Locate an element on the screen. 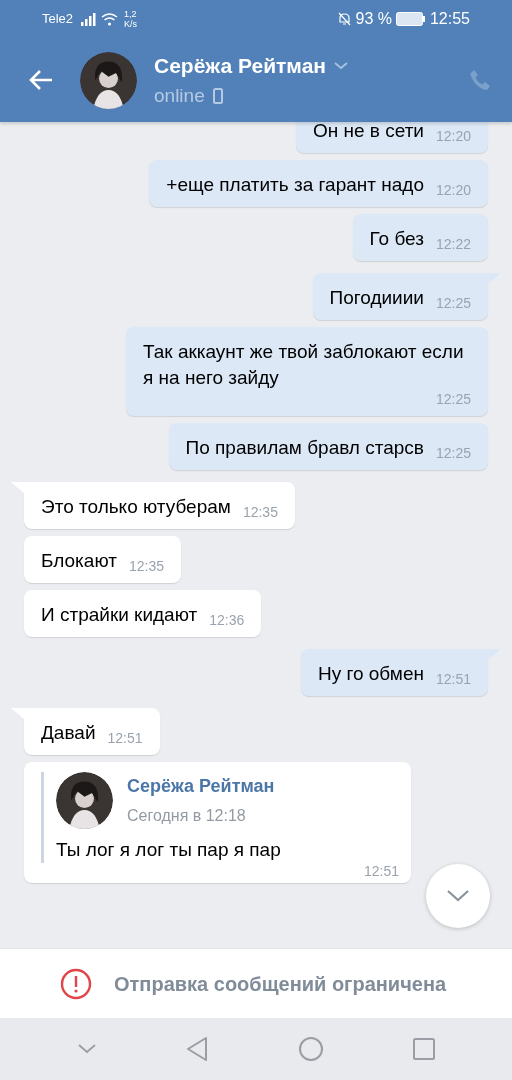 The width and height of the screenshot is (512, 1080). warning-icon is located at coordinates (76, 983).